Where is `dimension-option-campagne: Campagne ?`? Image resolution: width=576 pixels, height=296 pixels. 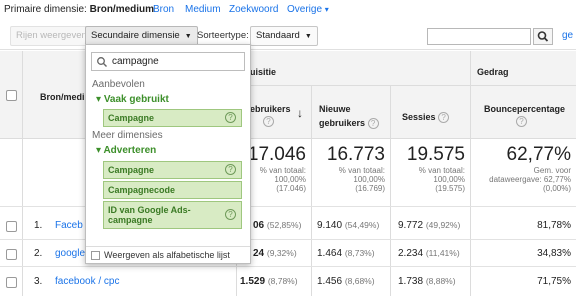 dimension-option-campagne: Campagne ? is located at coordinates (172, 170).